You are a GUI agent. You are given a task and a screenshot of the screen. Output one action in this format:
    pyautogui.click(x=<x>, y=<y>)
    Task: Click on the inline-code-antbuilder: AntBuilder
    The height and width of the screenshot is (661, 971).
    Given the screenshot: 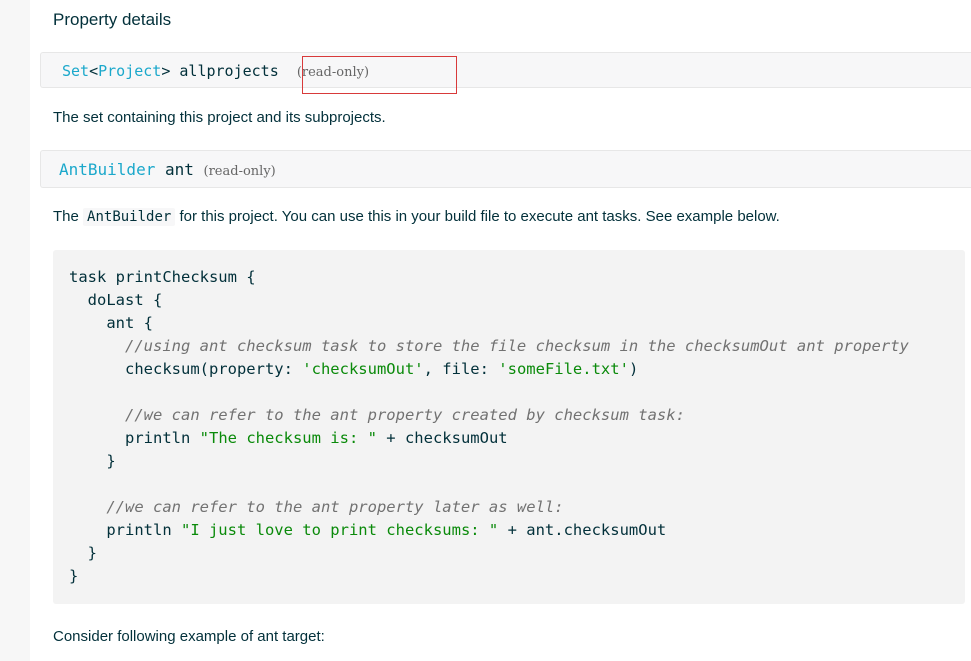 What is the action you would take?
    pyautogui.click(x=129, y=217)
    